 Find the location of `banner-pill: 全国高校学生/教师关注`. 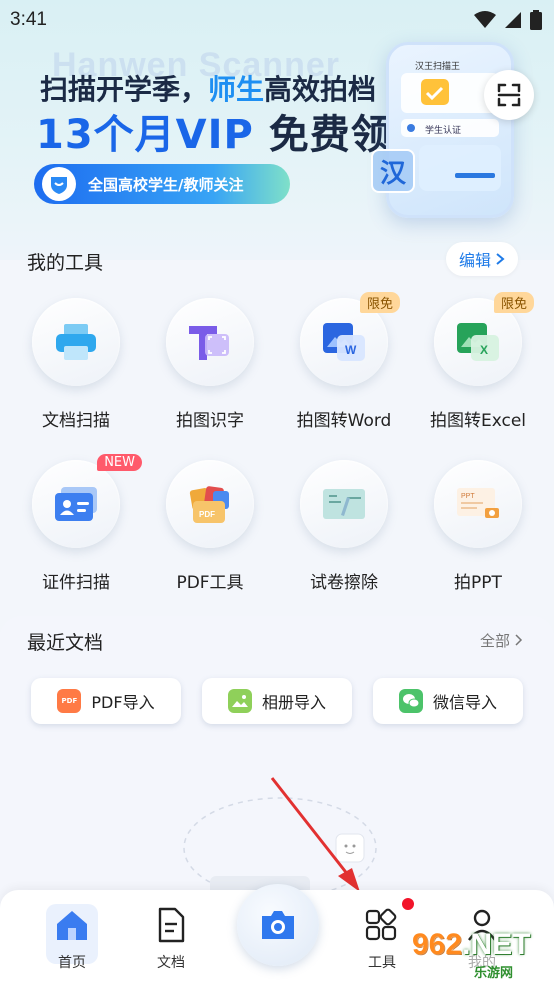

banner-pill: 全国高校学生/教师关注 is located at coordinates (162, 184).